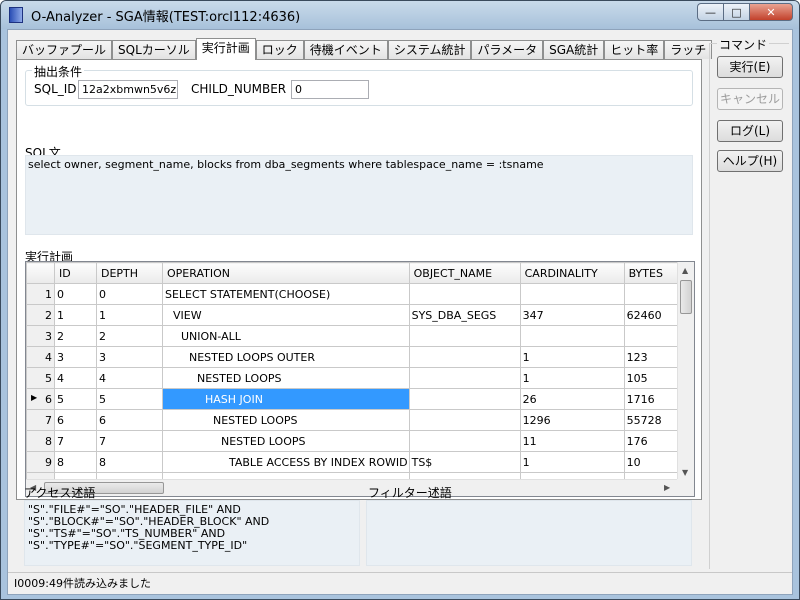  Describe the element at coordinates (40, 378) in the screenshot. I see `row-header: 5` at that location.